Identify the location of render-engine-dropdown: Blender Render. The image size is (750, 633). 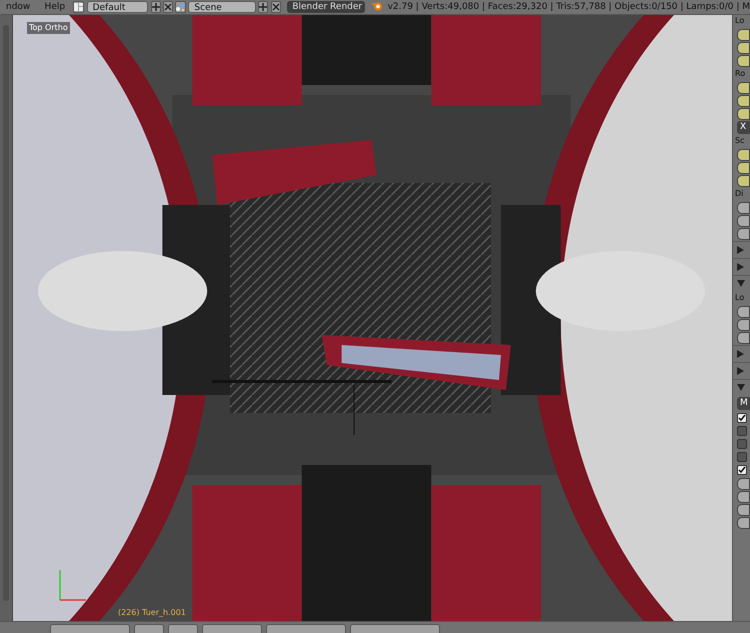
(326, 7).